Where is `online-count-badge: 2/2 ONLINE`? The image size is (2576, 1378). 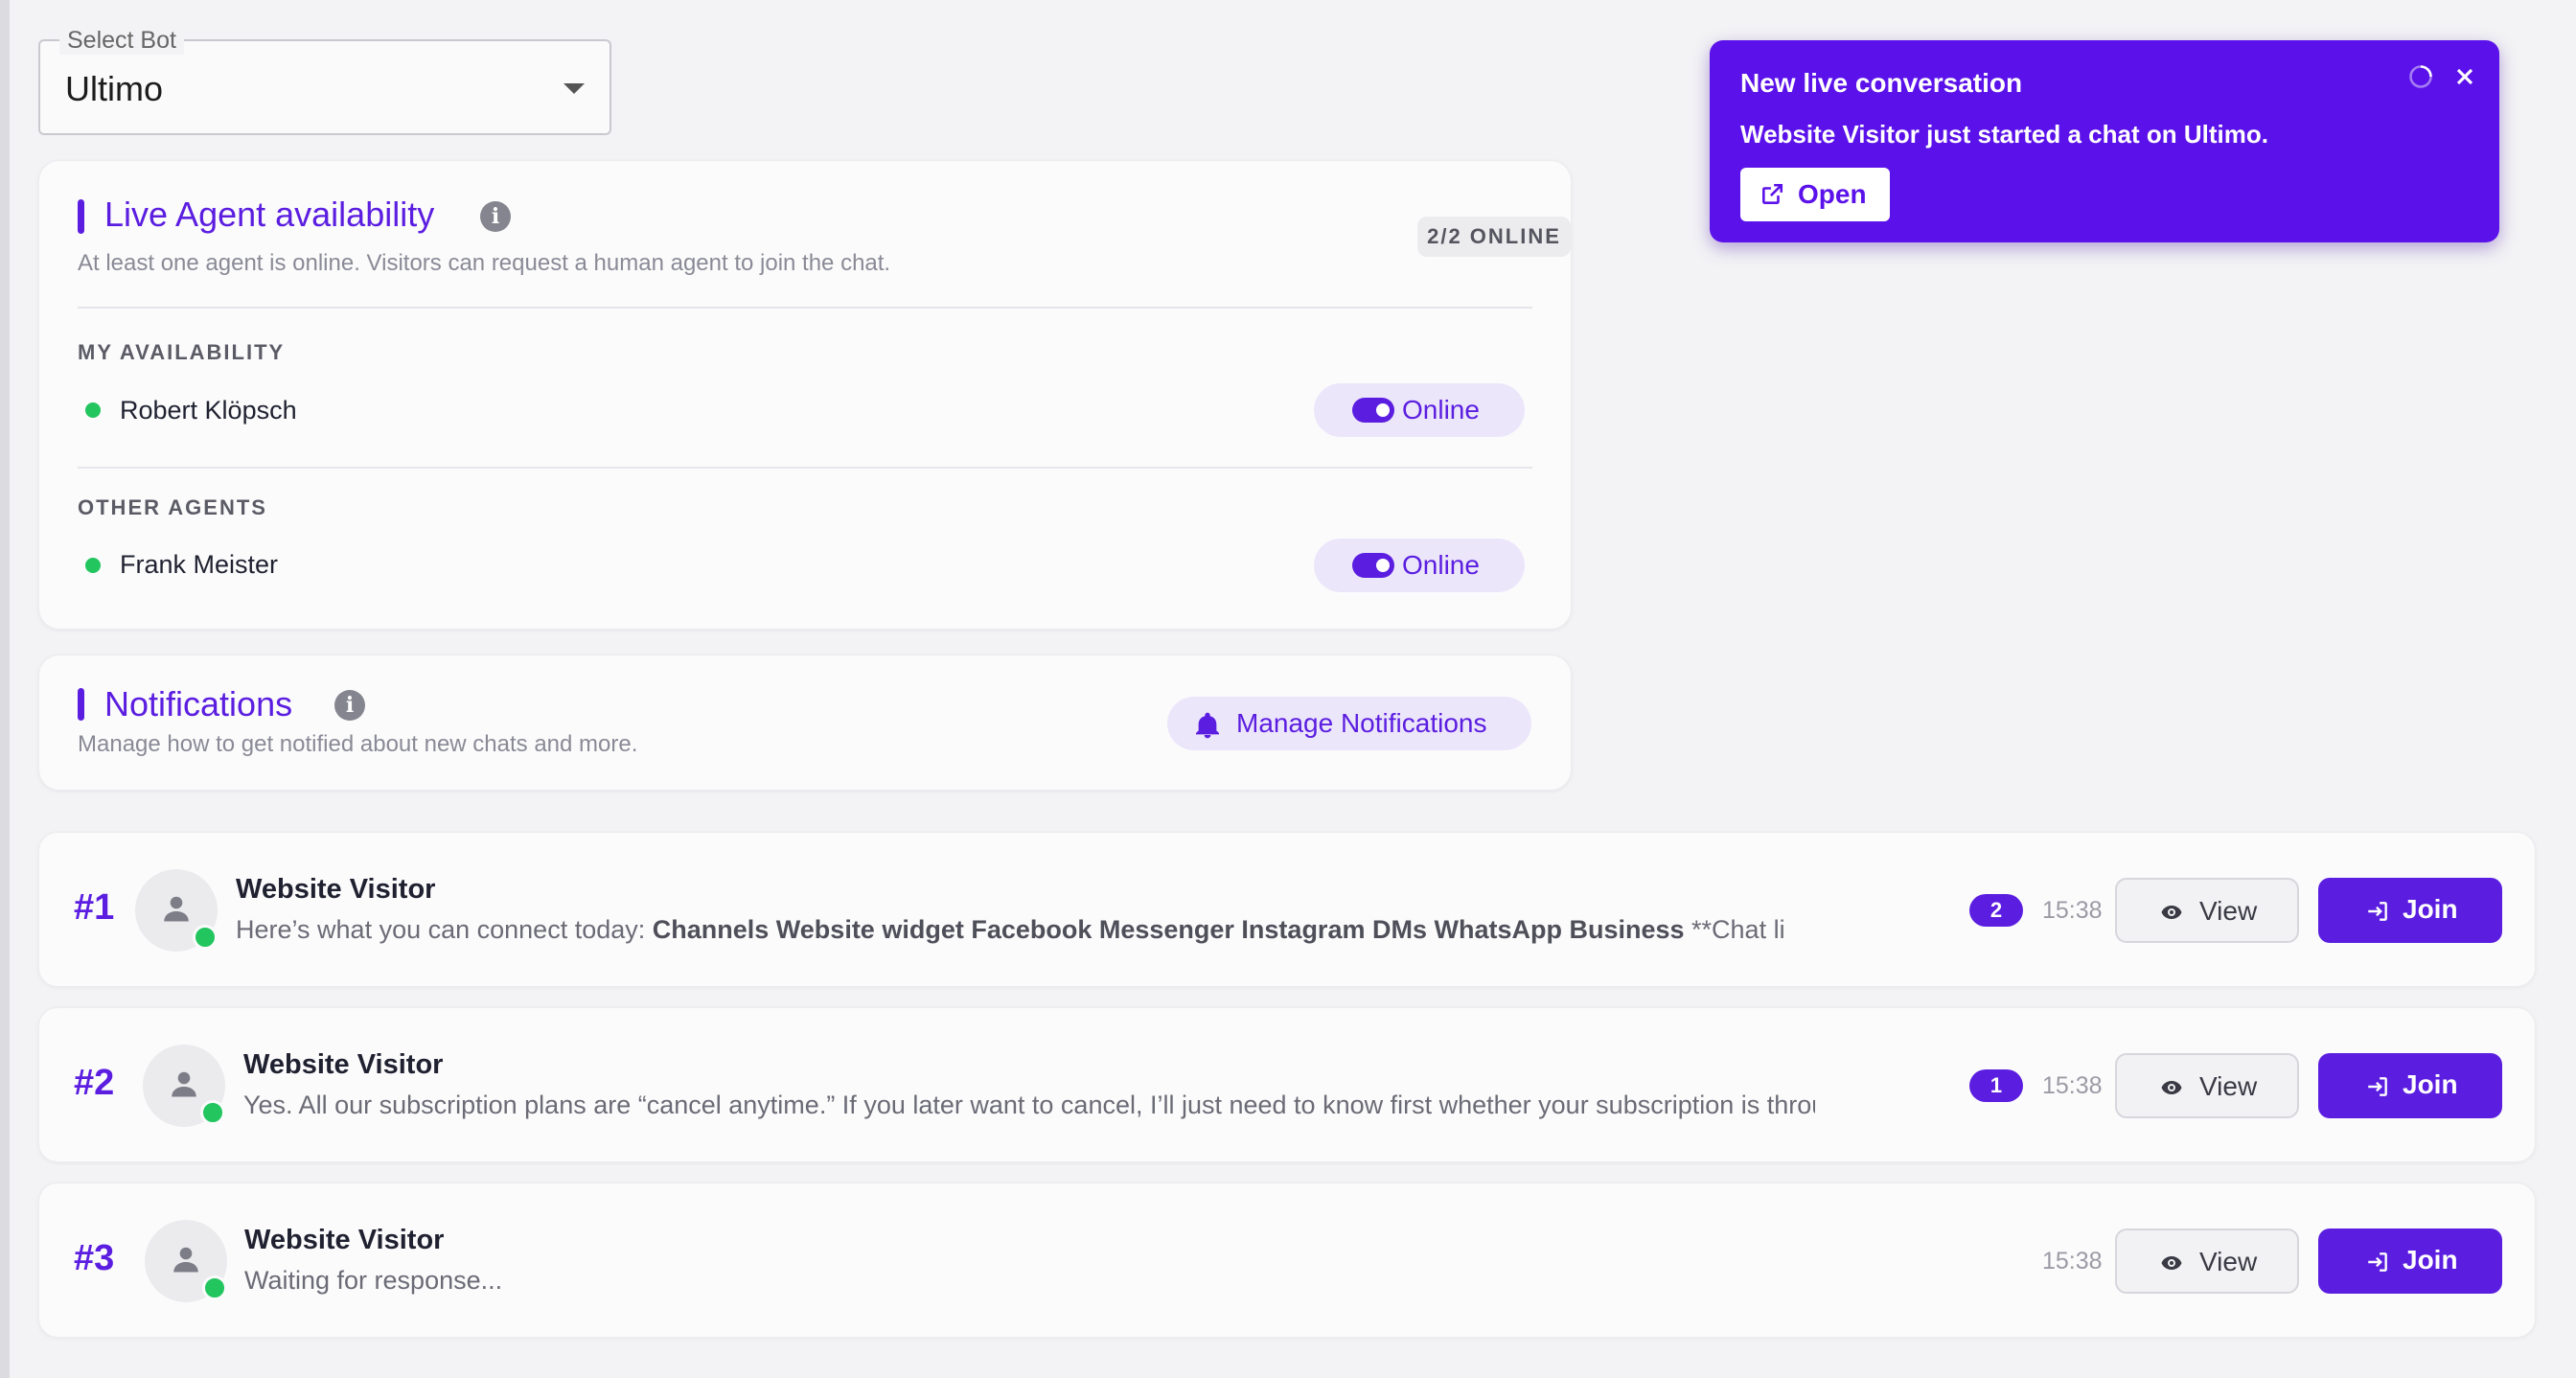
online-count-badge: 2/2 ONLINE is located at coordinates (1494, 237).